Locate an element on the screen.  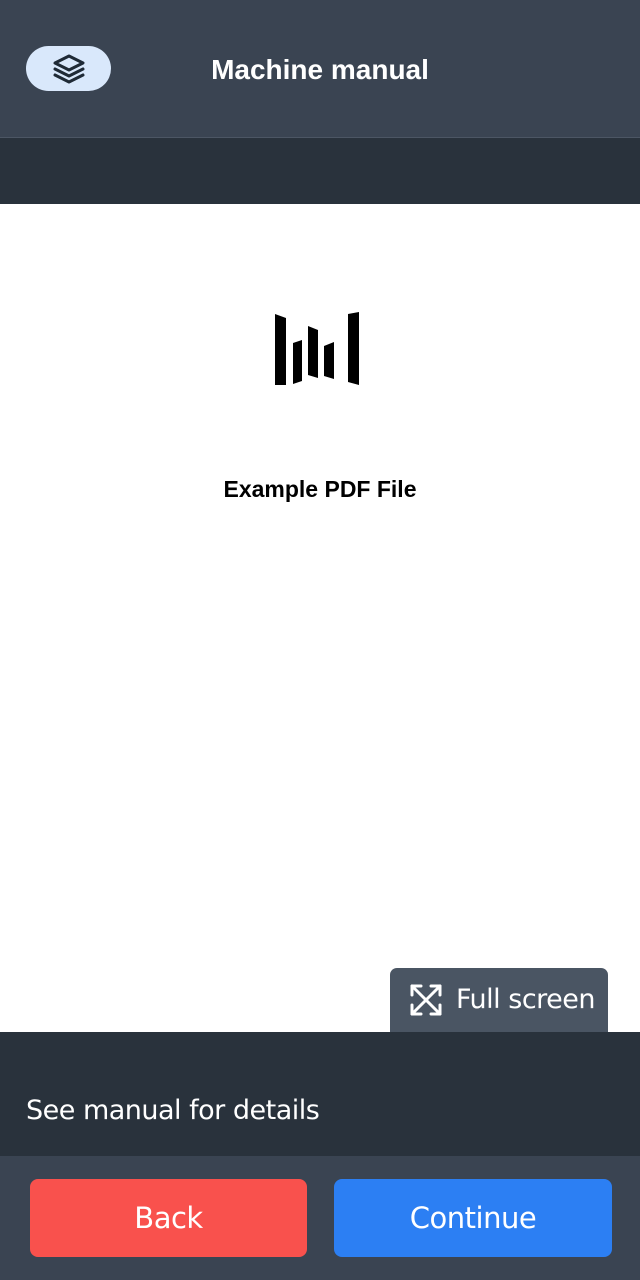
pdf-document-title: Example PDF File is located at coordinates (320, 489).